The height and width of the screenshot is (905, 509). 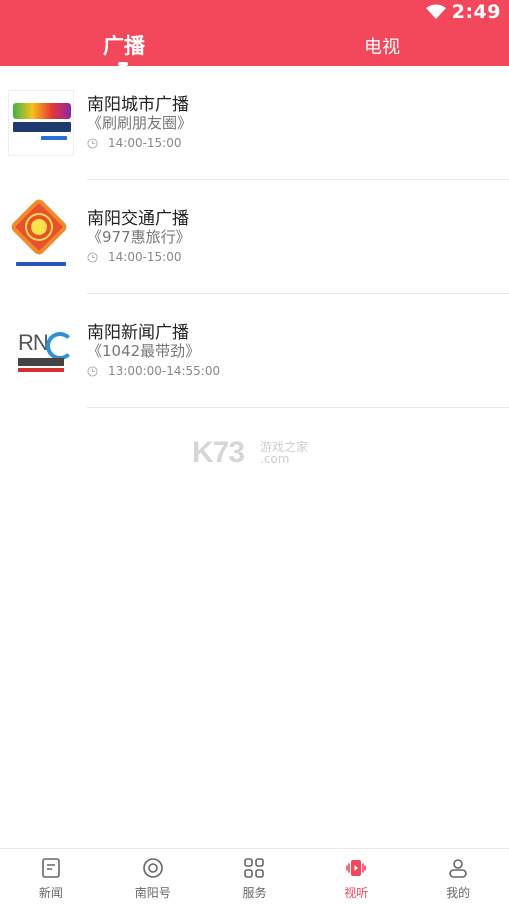 I want to click on station-item: 南阳交通广播 《977惠旅行》 14:00-15:00, so click(x=254, y=237).